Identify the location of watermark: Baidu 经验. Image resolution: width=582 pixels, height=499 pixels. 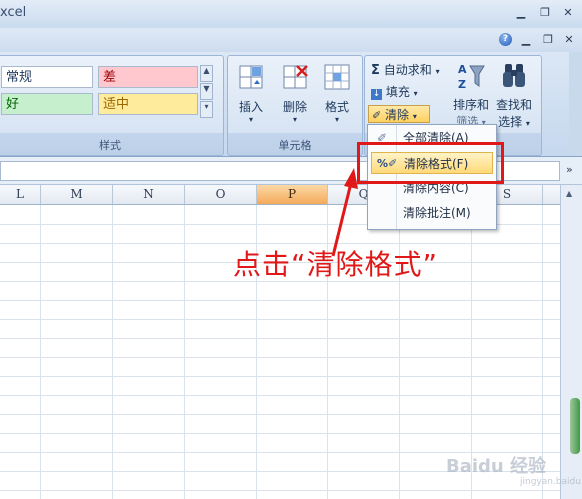
(496, 466).